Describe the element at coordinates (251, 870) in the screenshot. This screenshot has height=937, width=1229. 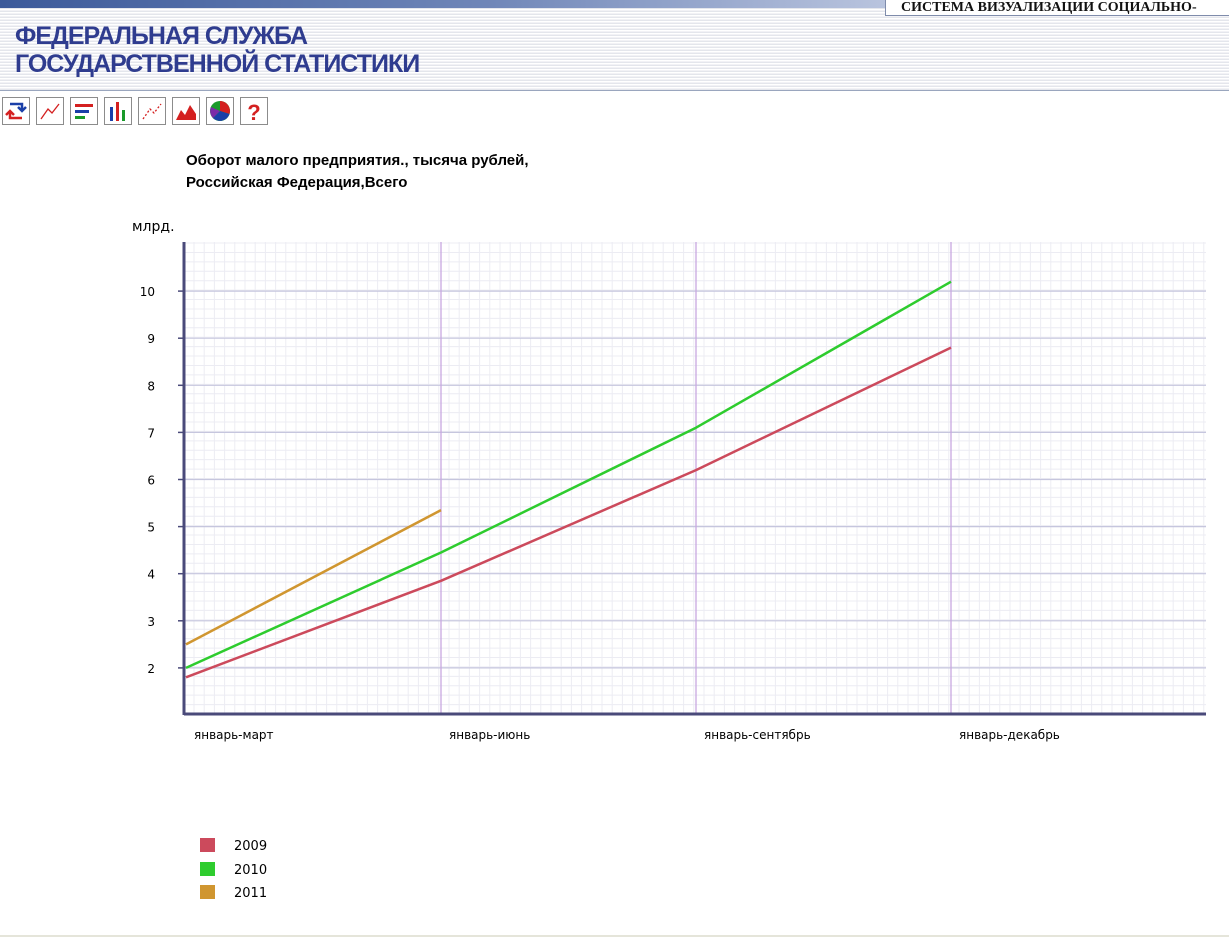
I see `legend-label: 2010` at that location.